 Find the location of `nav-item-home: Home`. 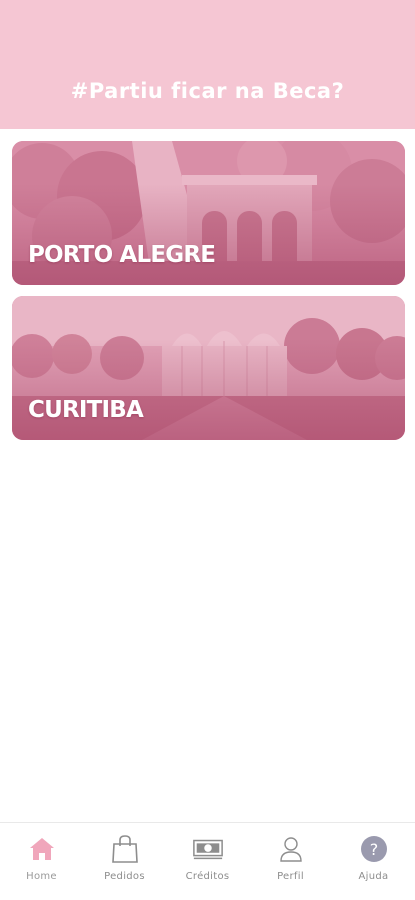

nav-item-home: Home is located at coordinates (42, 857).